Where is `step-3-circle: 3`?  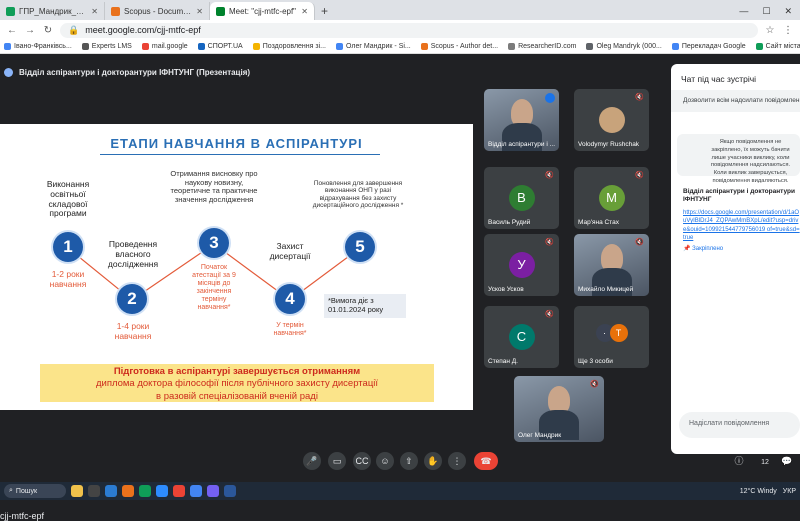
step-3-circle: 3 is located at coordinates (214, 243).